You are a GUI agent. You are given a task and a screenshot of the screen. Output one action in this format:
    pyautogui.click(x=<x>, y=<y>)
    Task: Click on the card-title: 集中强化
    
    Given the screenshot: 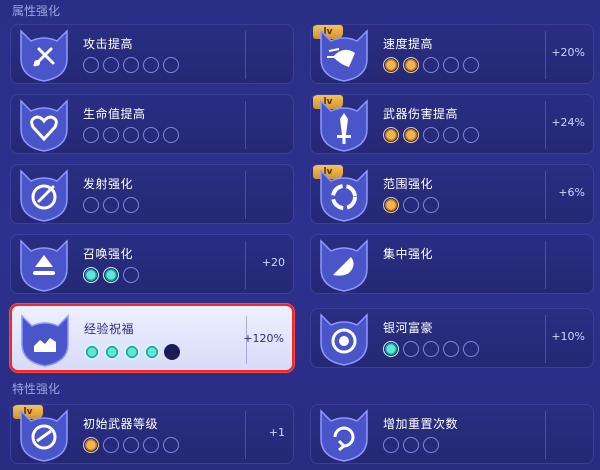 What is the action you would take?
    pyautogui.click(x=408, y=254)
    